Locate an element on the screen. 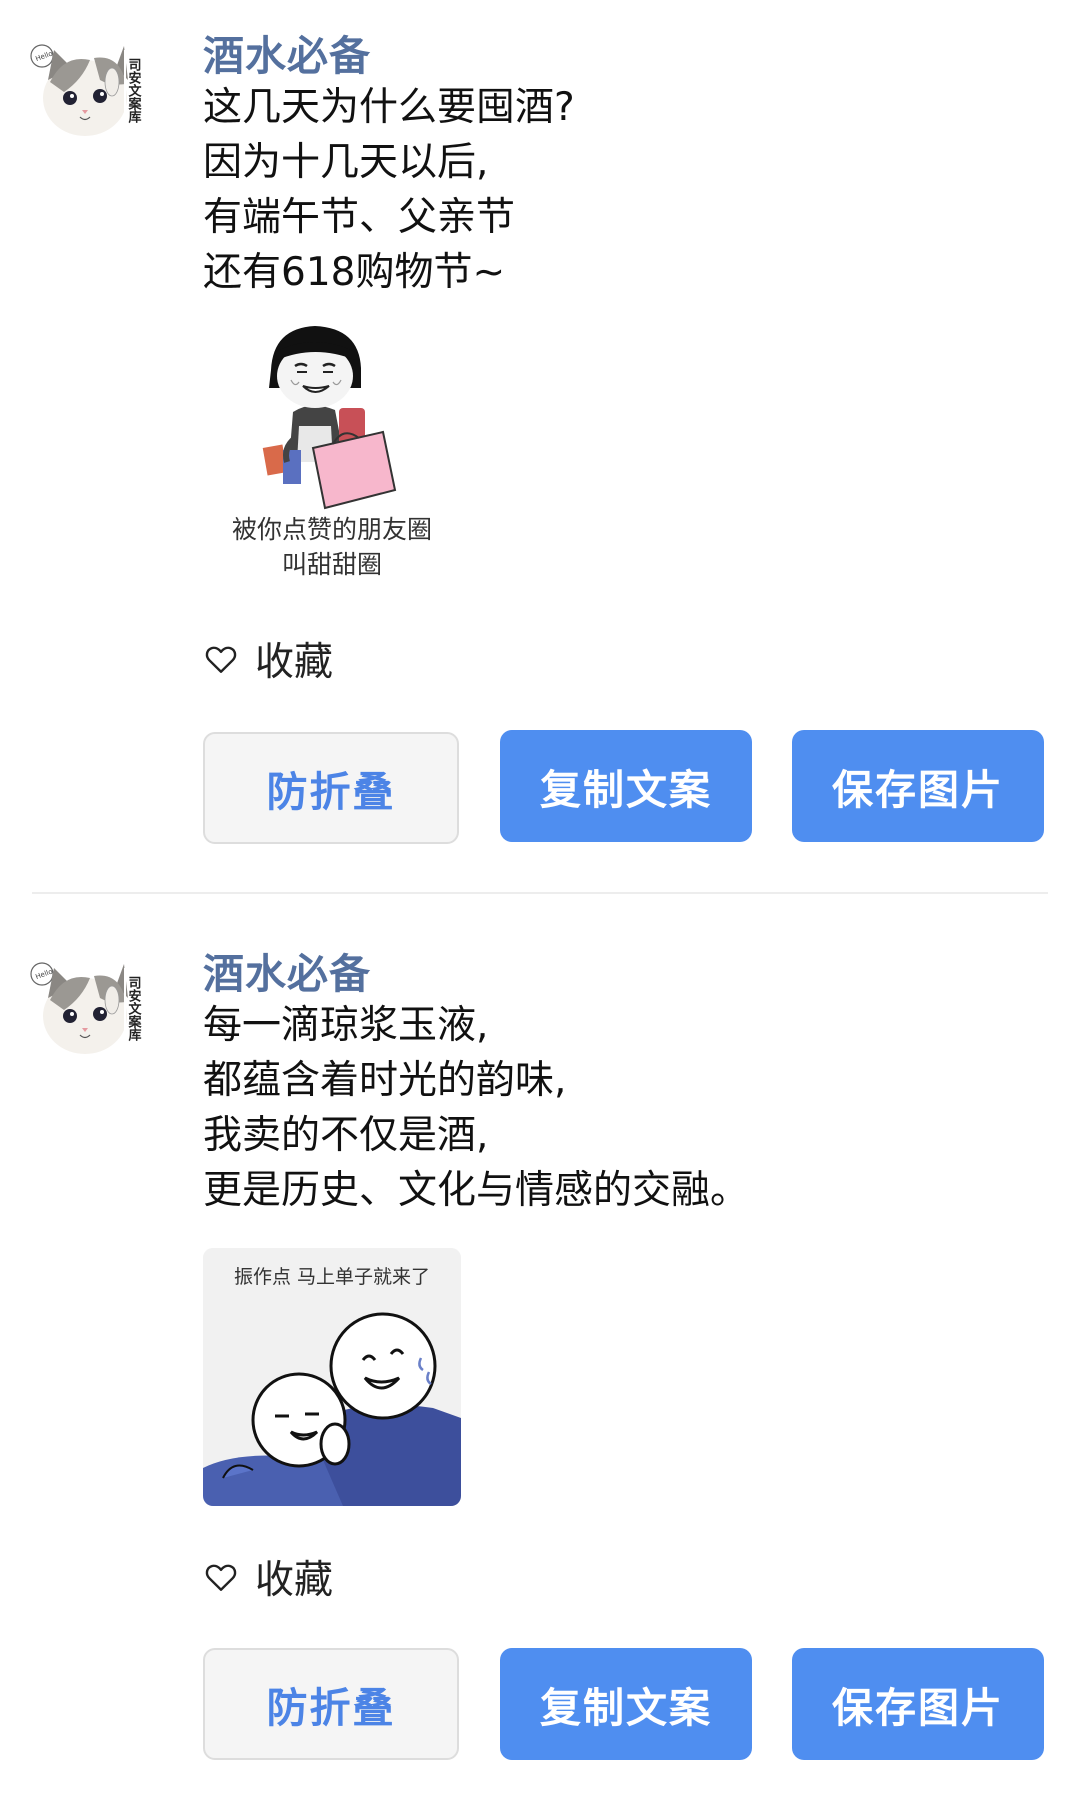  image-caption: 被你点赞的朋友圈 叫甜甜圈 is located at coordinates (332, 546).